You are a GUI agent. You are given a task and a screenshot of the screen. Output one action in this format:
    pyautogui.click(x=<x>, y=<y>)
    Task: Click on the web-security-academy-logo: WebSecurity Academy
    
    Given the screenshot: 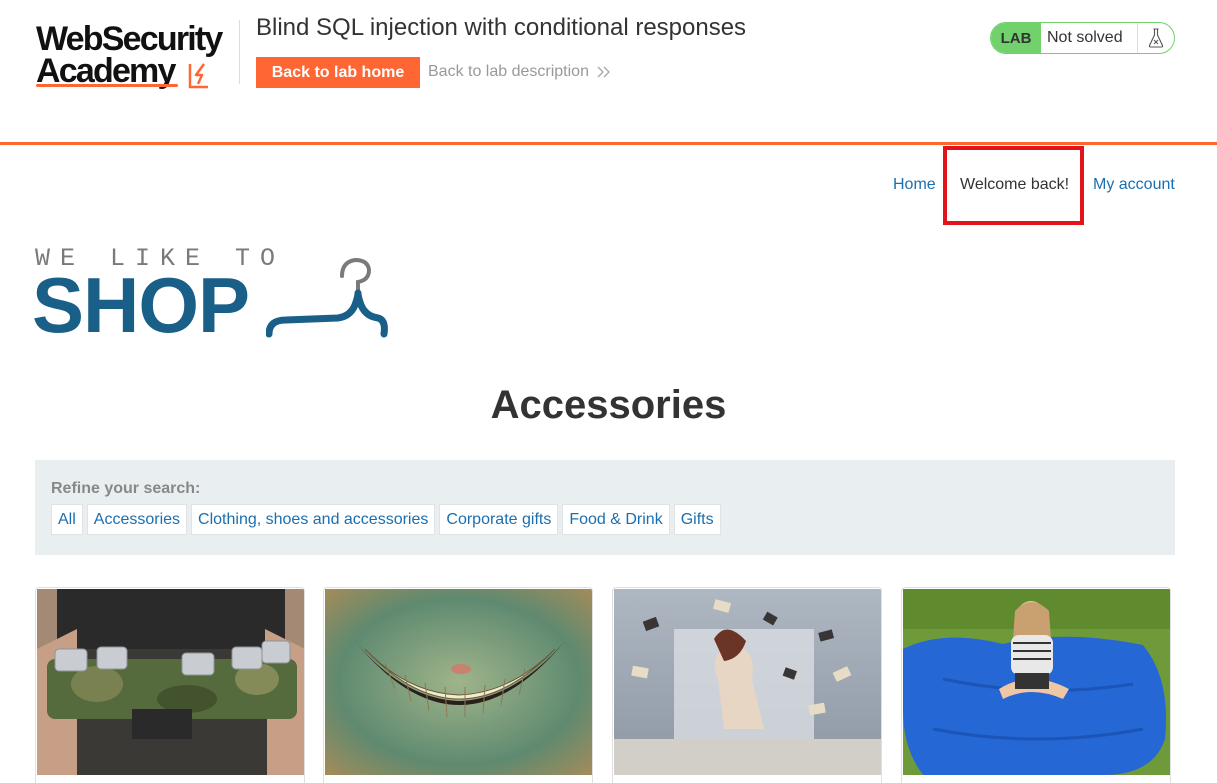 What is the action you would take?
    pyautogui.click(x=136, y=56)
    